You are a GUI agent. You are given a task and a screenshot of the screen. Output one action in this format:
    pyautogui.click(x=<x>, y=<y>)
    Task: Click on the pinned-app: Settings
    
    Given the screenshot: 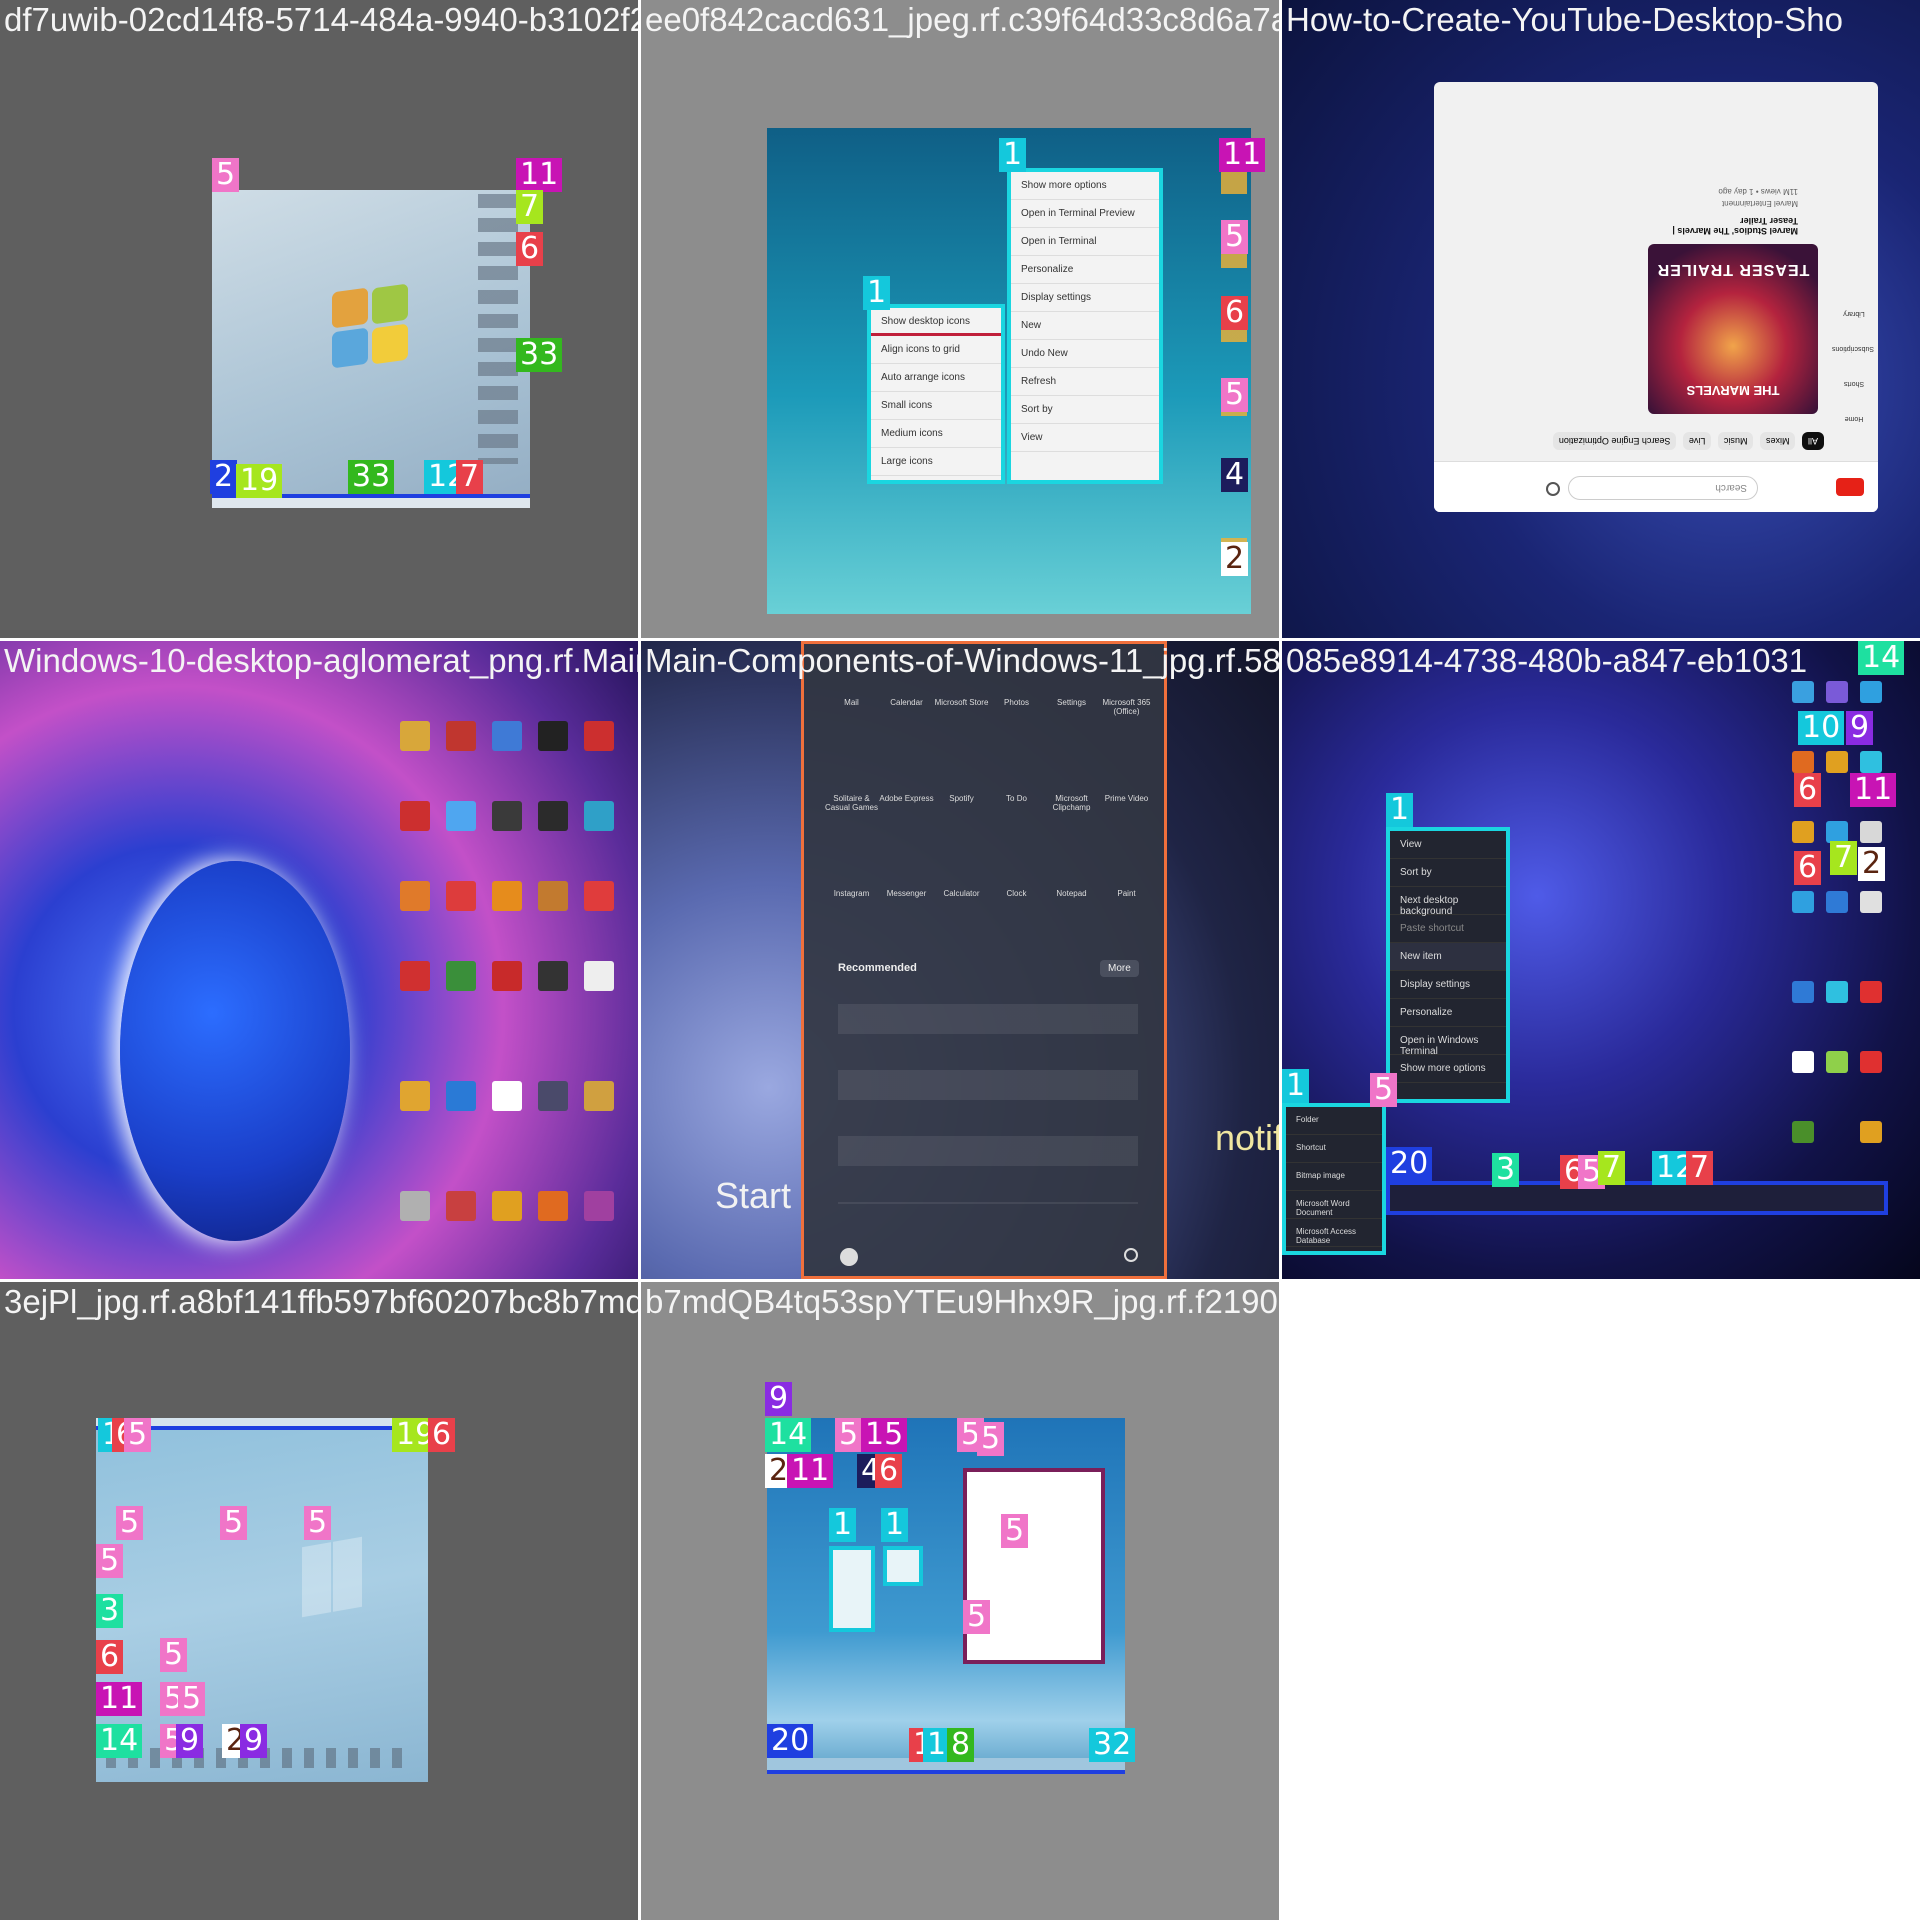 What is the action you would take?
    pyautogui.click(x=1071, y=704)
    